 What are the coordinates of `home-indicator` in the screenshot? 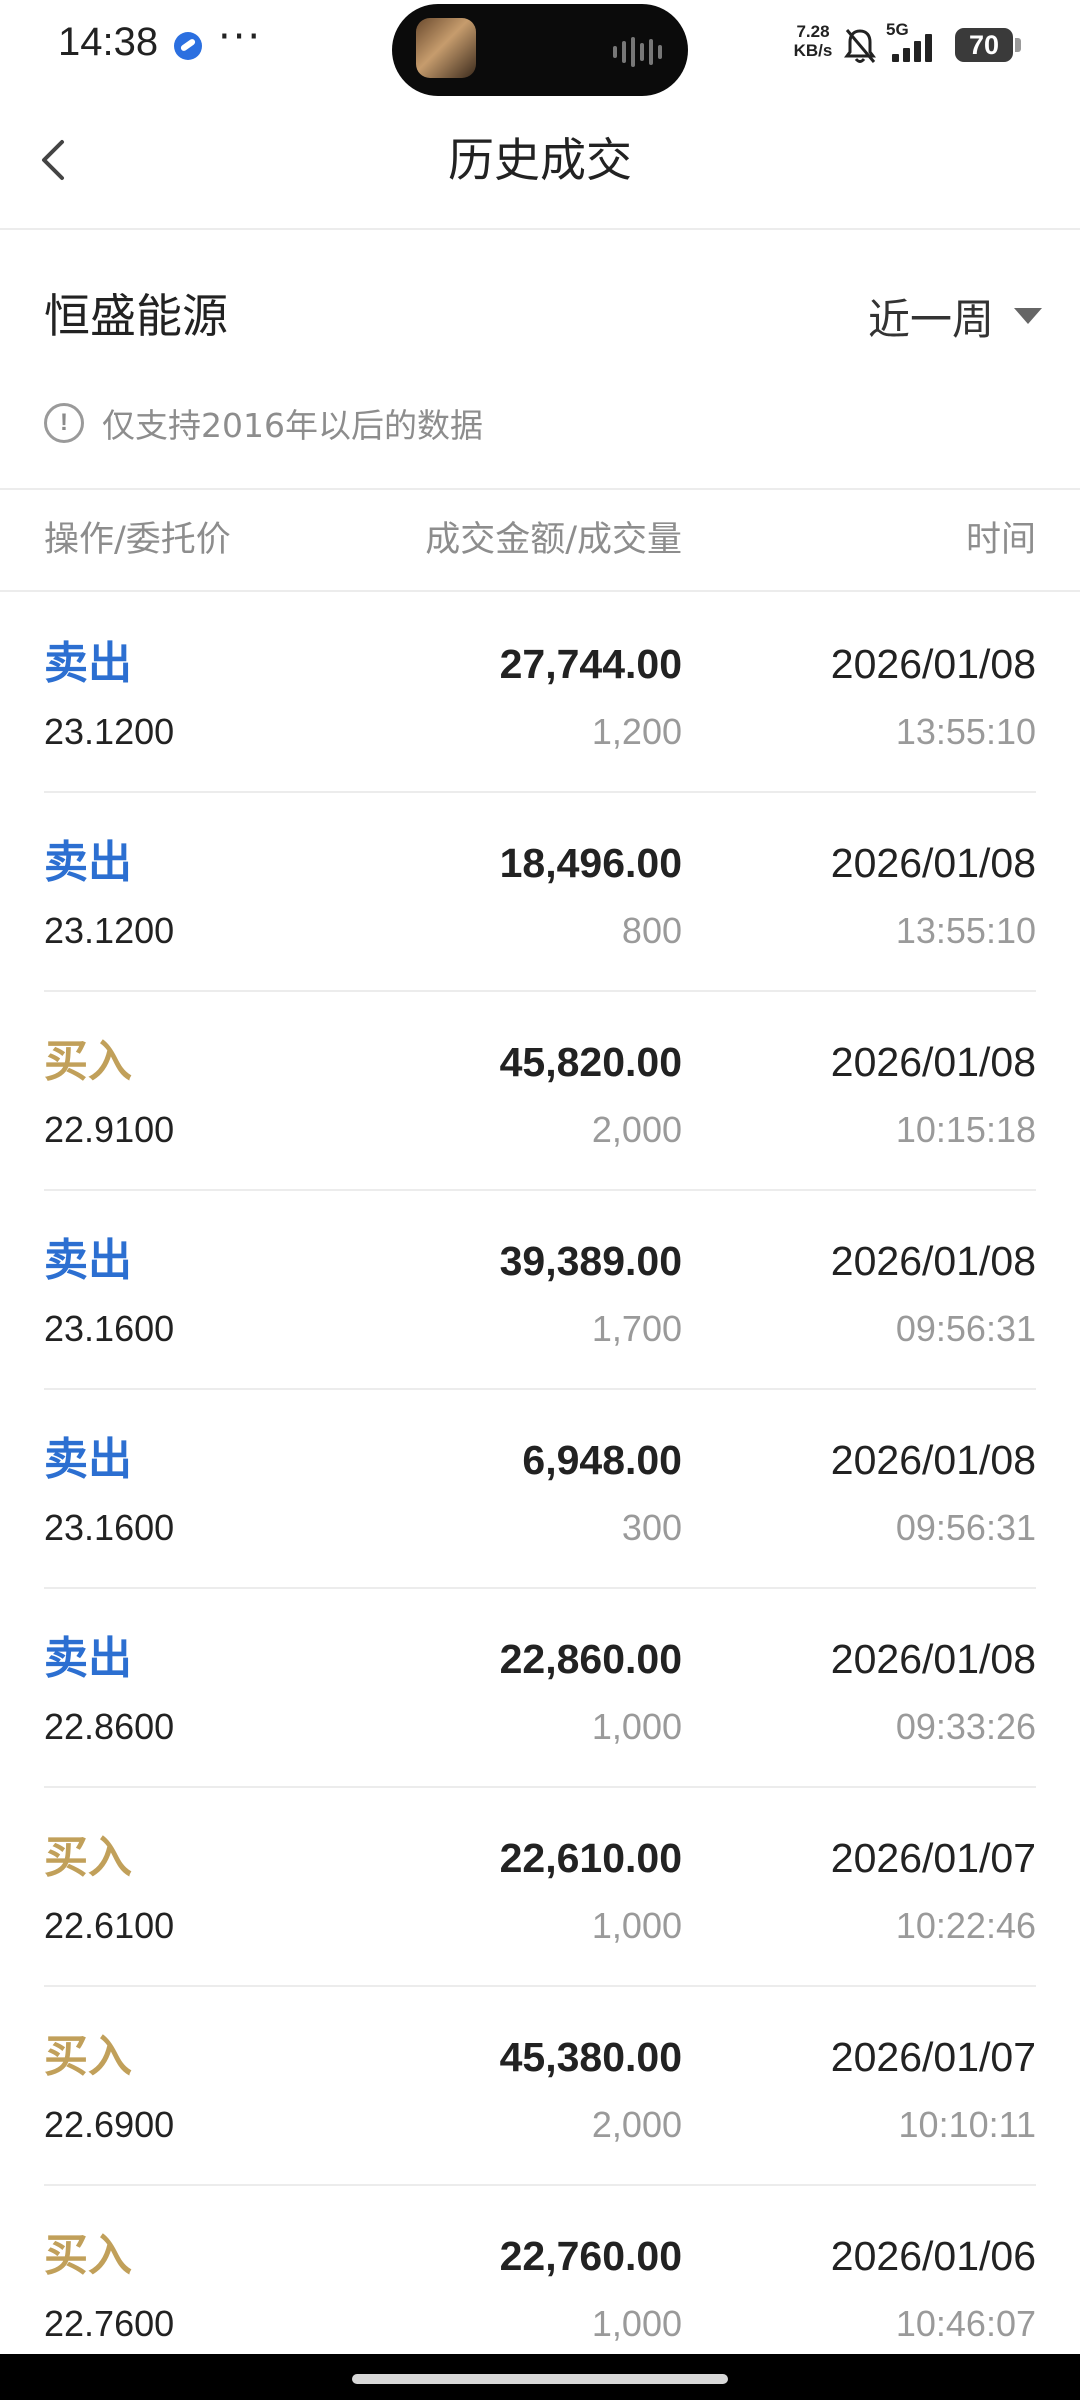 It's located at (540, 2379).